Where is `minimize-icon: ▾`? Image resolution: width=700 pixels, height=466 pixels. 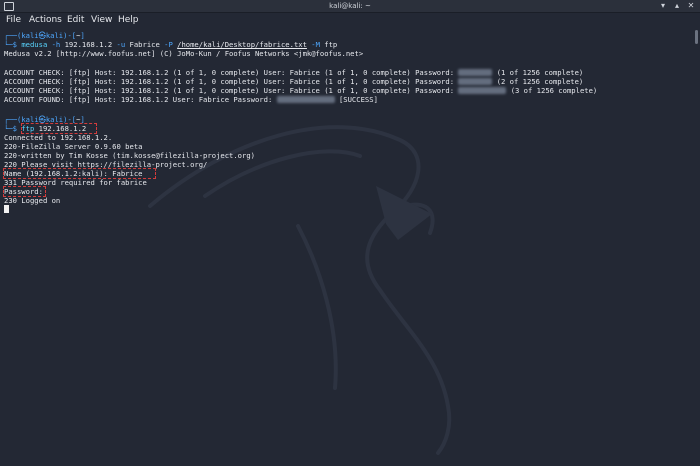 minimize-icon: ▾ is located at coordinates (663, 6).